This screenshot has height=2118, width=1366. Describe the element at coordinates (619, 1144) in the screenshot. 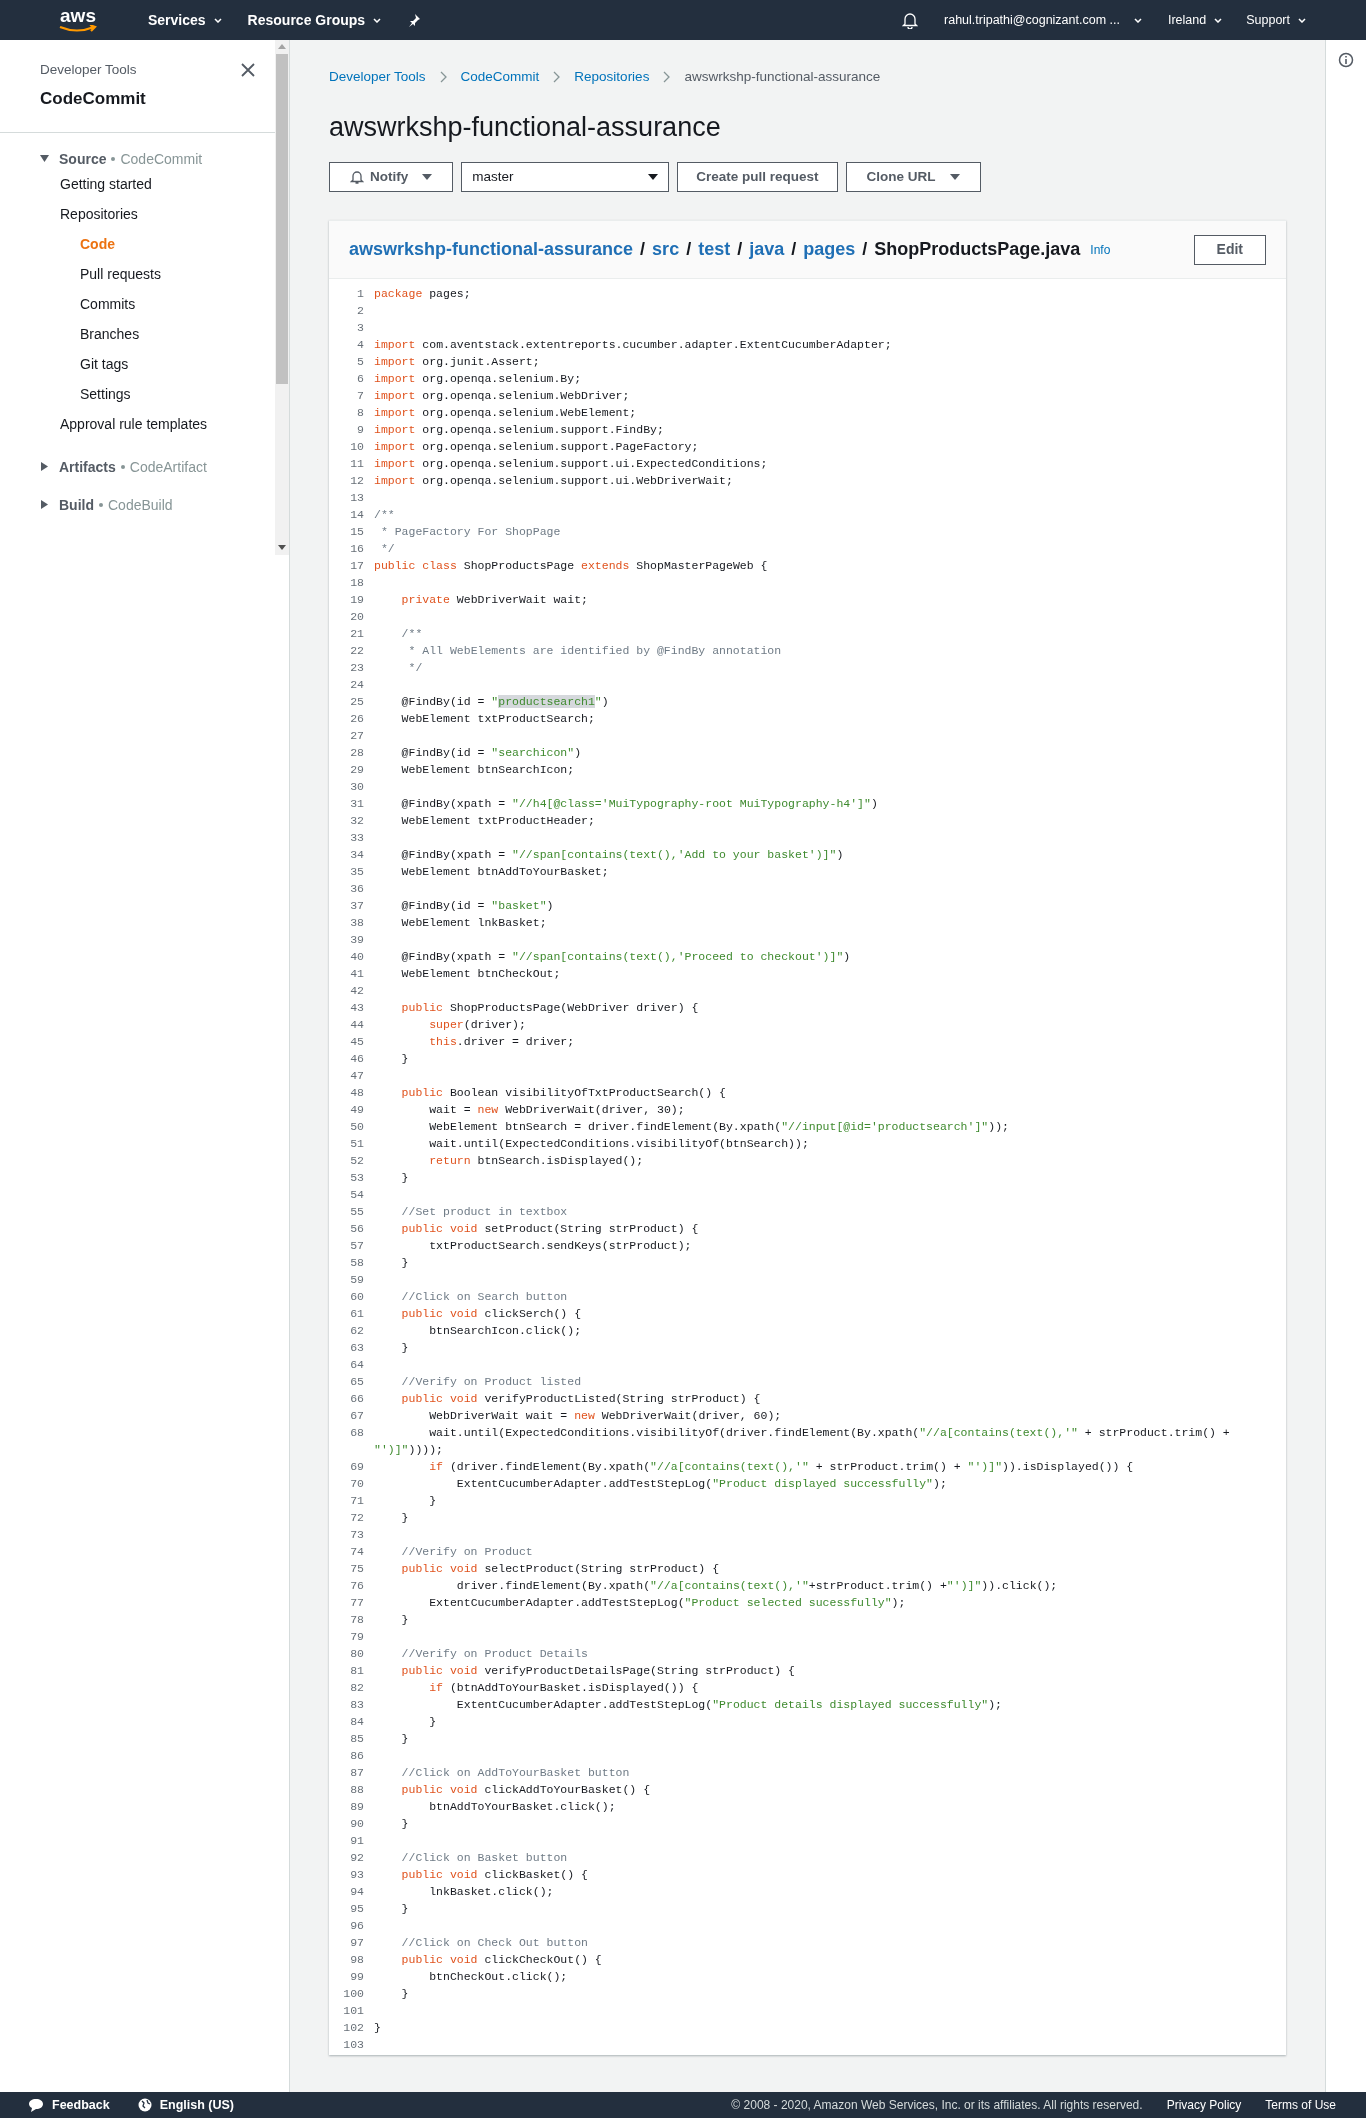

I see `code-line: wait.until(ExpectedConditions.visibilityOf(btnSearch));` at that location.